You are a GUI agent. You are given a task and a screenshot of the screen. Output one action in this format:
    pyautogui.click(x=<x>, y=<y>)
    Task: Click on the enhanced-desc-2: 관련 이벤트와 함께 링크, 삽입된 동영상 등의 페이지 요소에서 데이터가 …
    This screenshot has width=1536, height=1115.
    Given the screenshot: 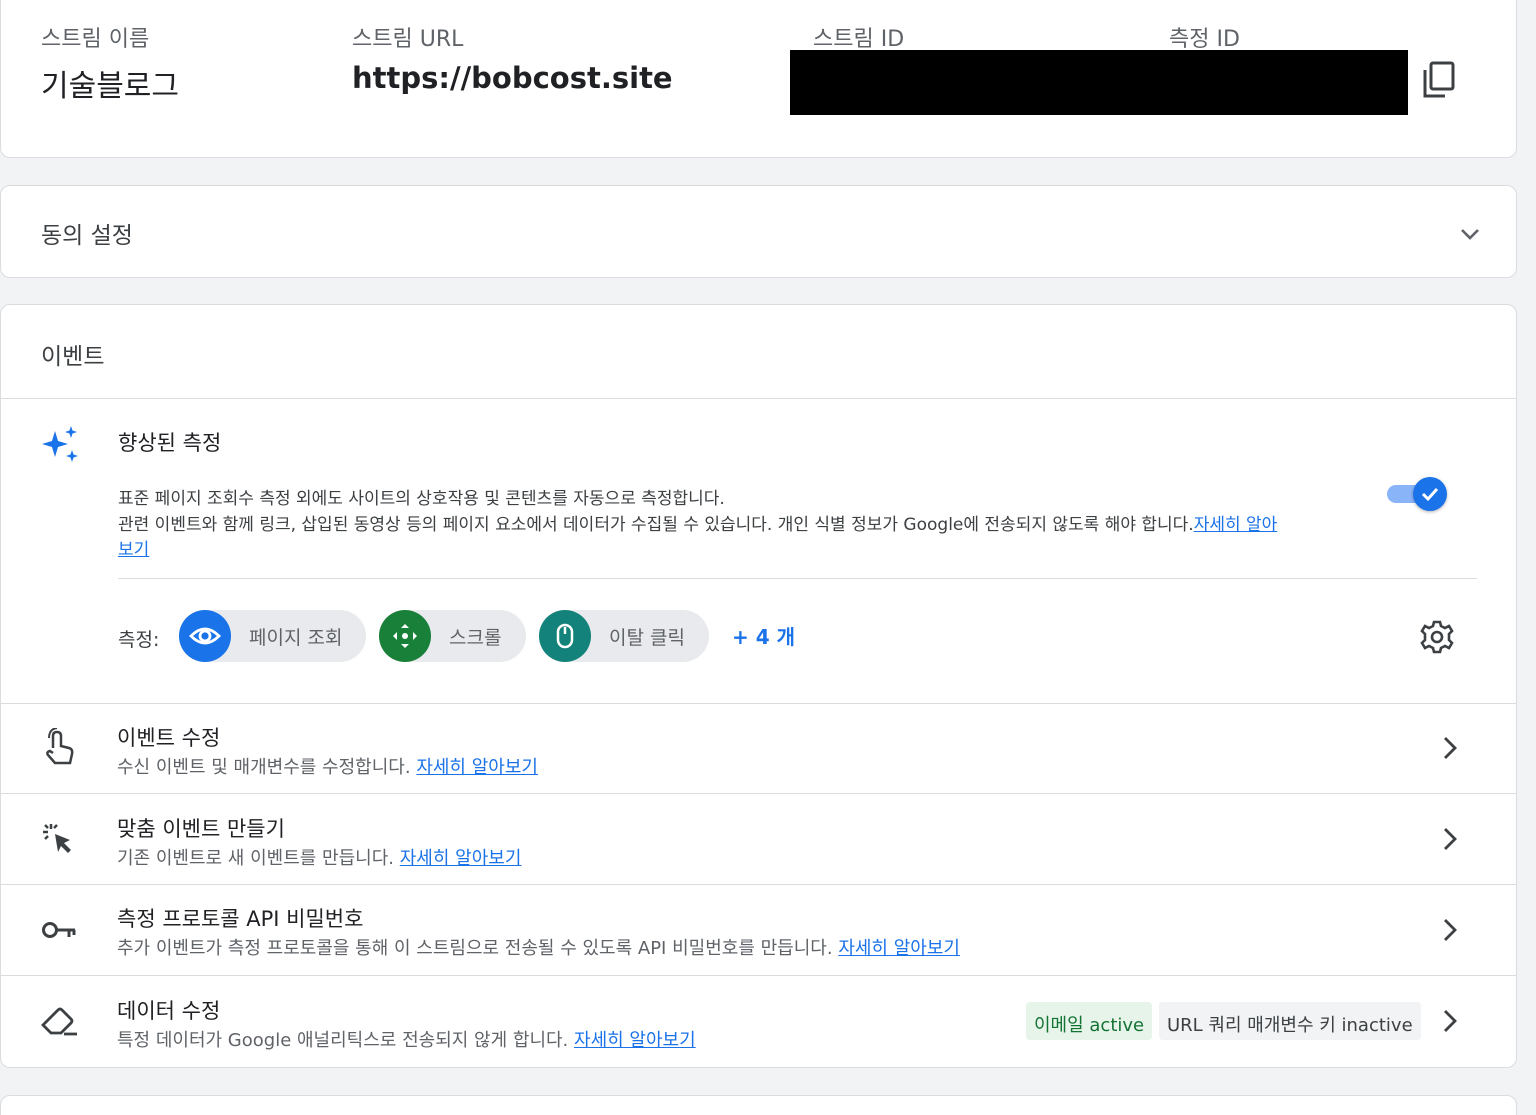 What is the action you would take?
    pyautogui.click(x=697, y=522)
    